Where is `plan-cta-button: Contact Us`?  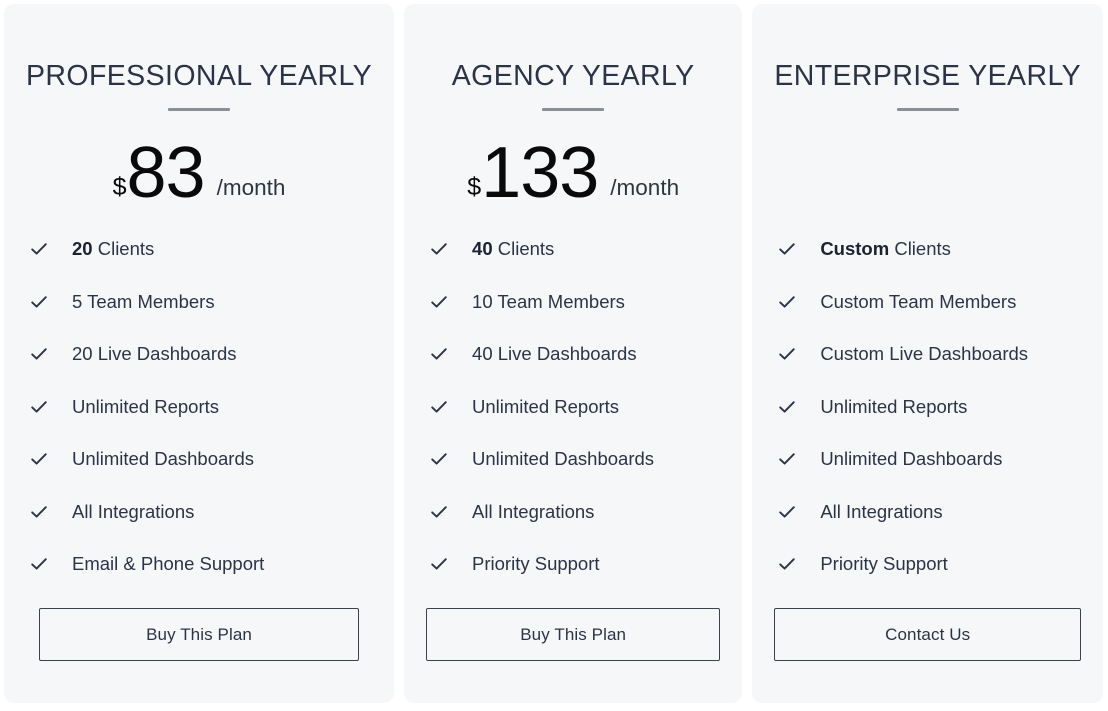
plan-cta-button: Contact Us is located at coordinates (927, 635).